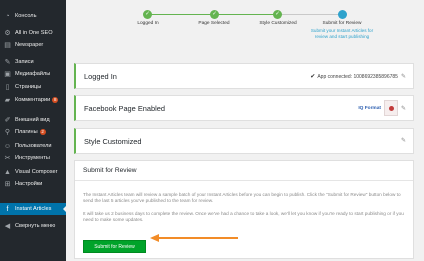  I want to click on step-3-label: Style Customized, so click(278, 23).